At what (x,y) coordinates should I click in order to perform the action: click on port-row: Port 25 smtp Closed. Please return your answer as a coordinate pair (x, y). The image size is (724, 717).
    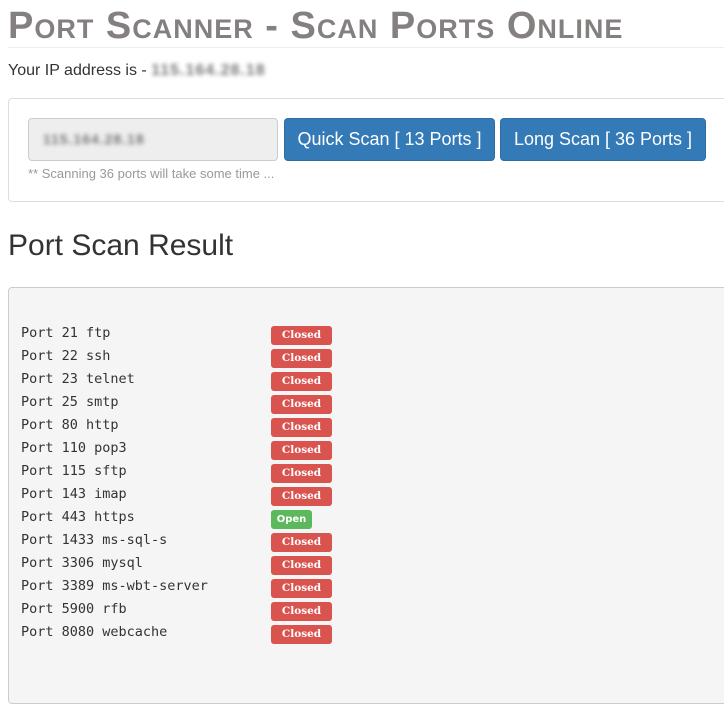
    Looking at the image, I should click on (221, 404).